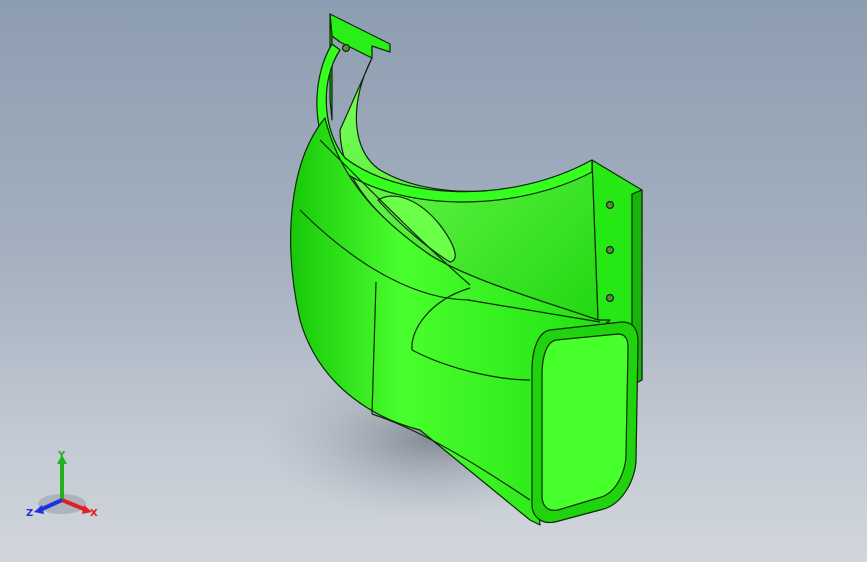  What do you see at coordinates (29, 513) in the screenshot?
I see `z-axis-label: Z` at bounding box center [29, 513].